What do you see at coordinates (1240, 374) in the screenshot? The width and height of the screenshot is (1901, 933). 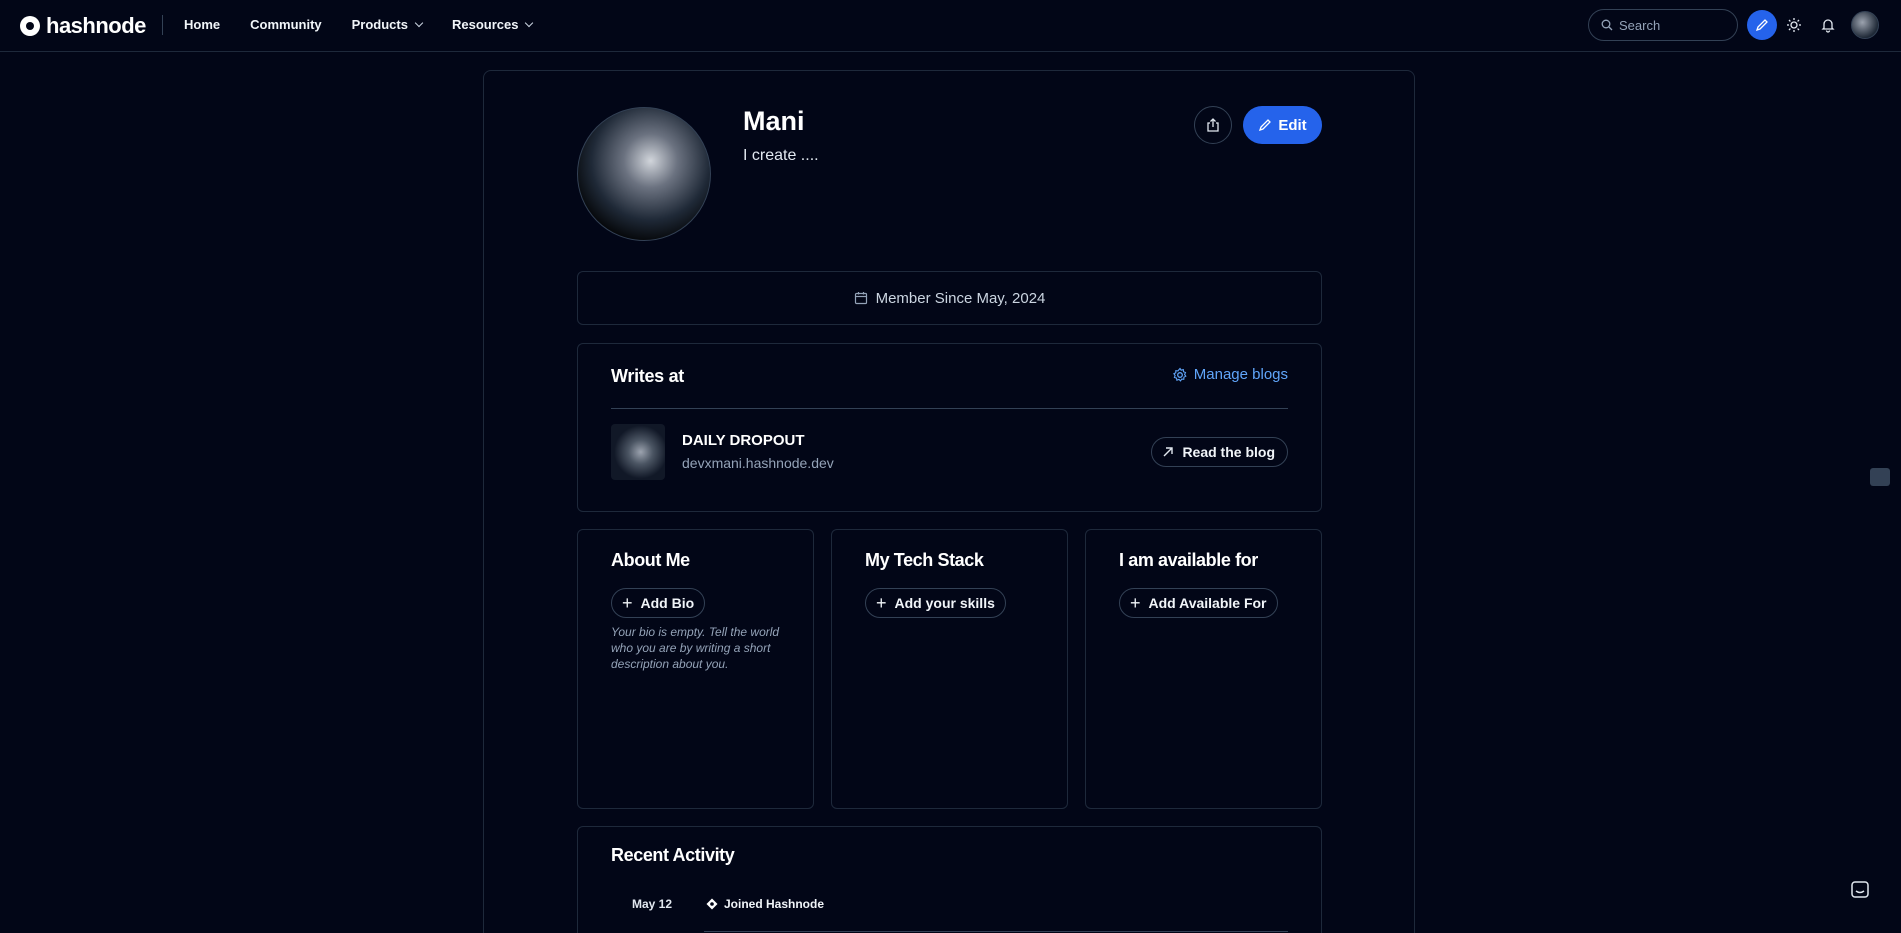 I see `manage-blogs-label: Manage blogs` at bounding box center [1240, 374].